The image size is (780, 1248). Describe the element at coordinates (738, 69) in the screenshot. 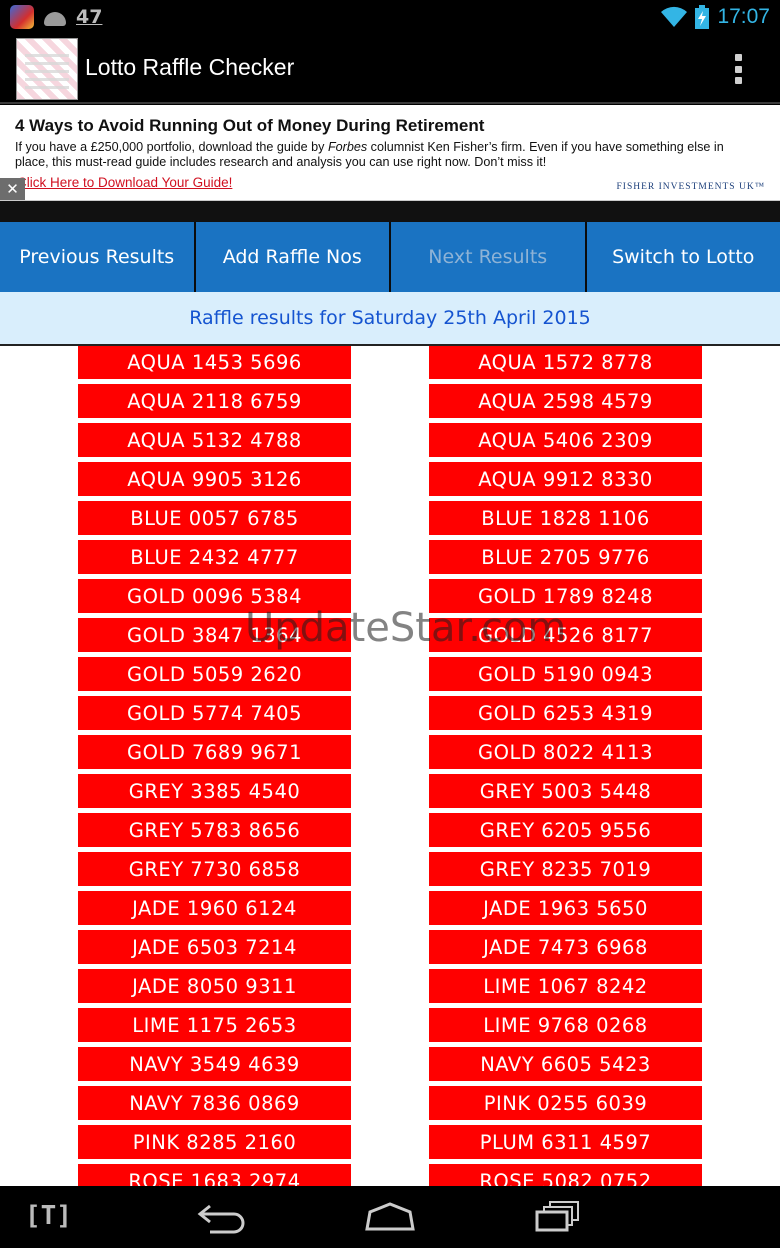

I see `overflow-menu-icon` at that location.